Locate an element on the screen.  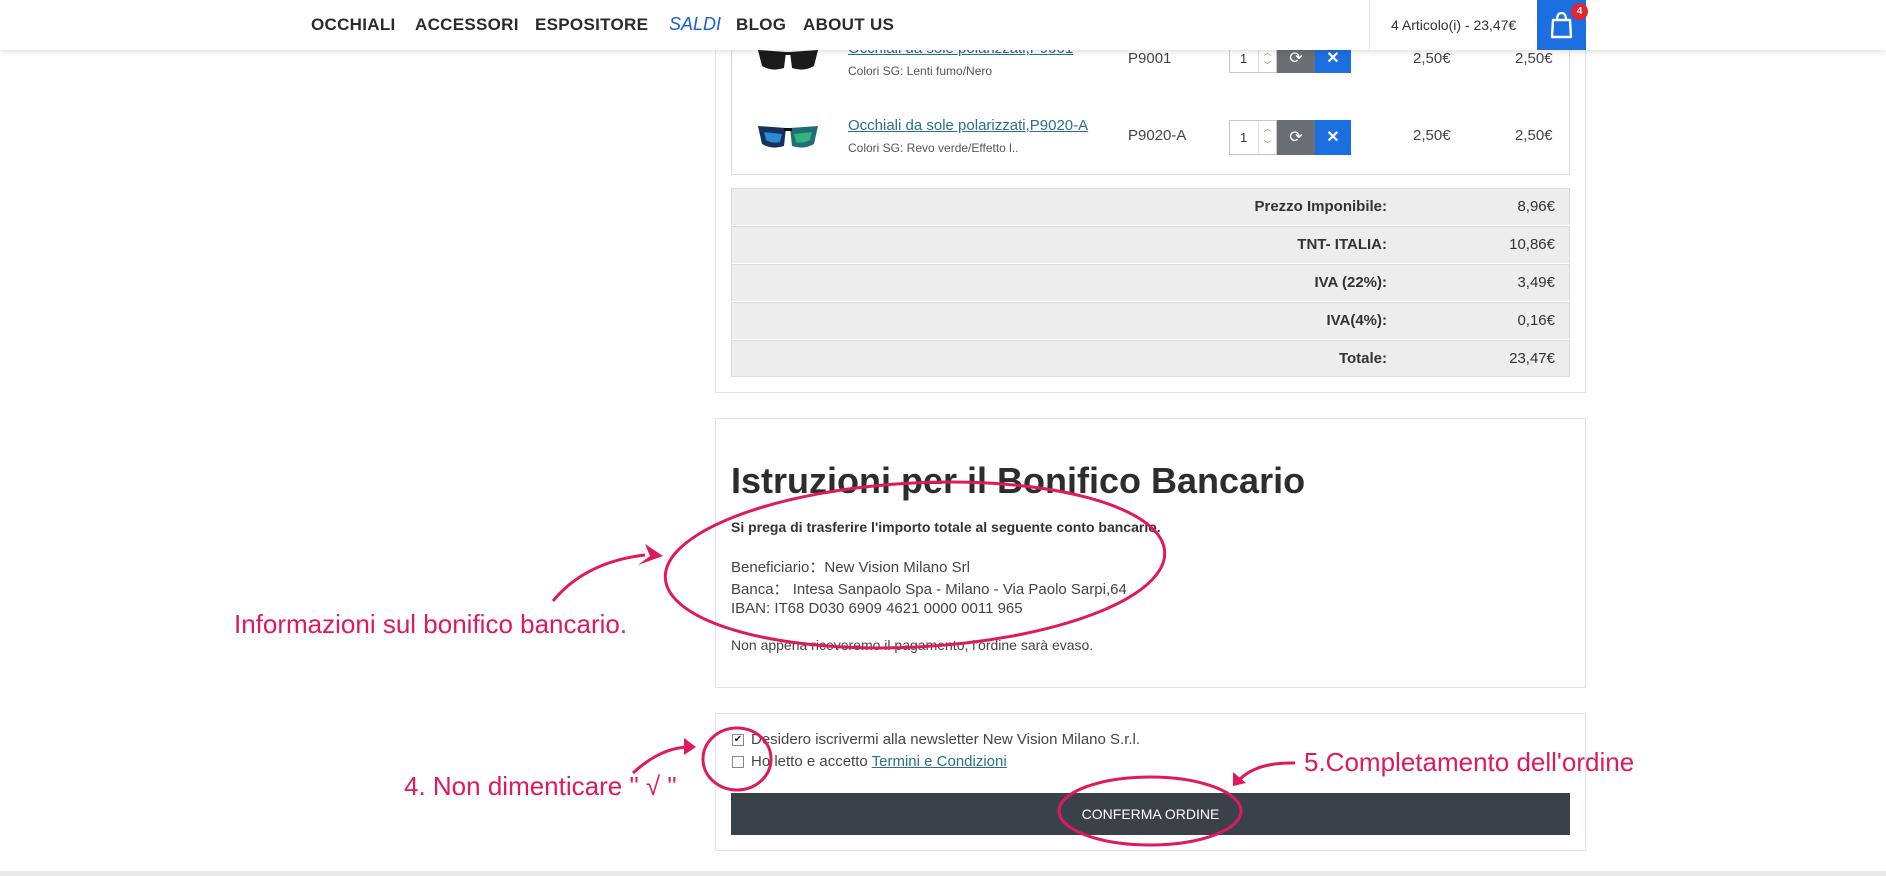
bank-beneficiary: Beneficiario：New Vision Milano Srl is located at coordinates (850, 567).